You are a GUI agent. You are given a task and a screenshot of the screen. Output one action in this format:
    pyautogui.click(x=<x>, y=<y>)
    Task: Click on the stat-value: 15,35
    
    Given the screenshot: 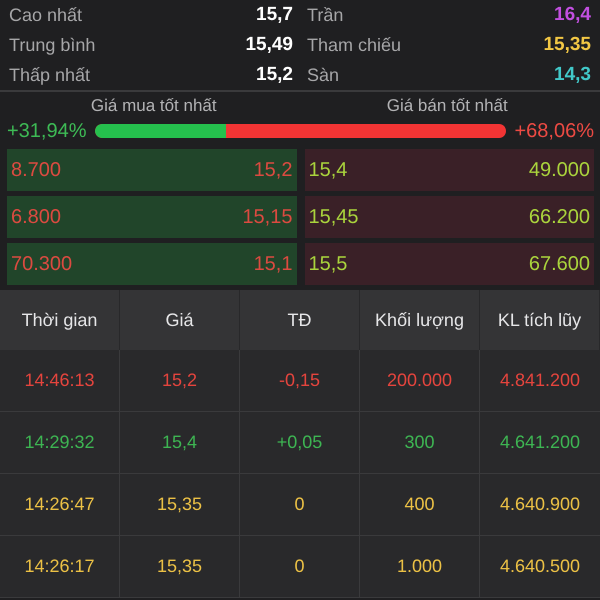 What is the action you would take?
    pyautogui.click(x=567, y=45)
    